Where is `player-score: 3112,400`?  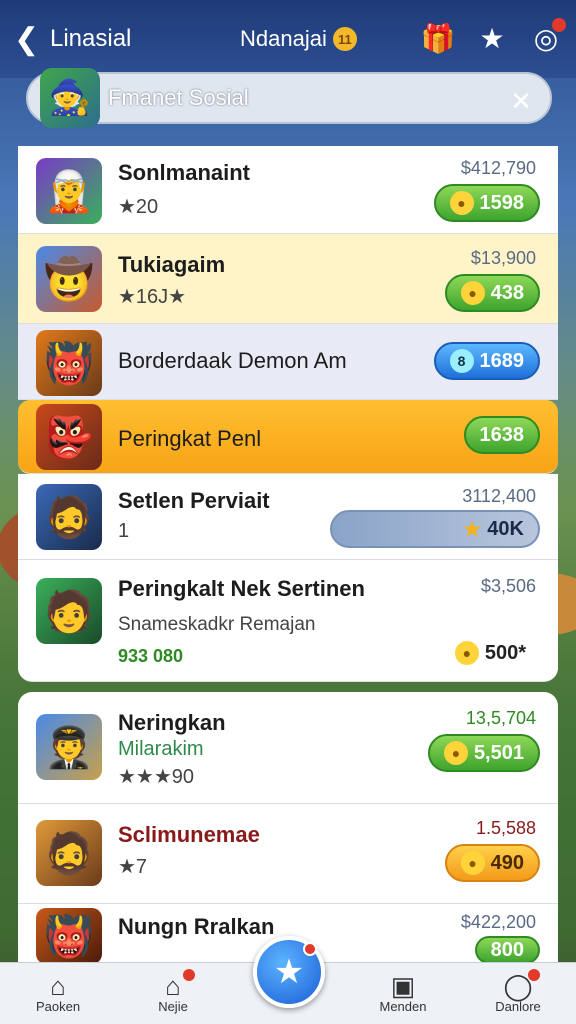
player-score: 3112,400 is located at coordinates (499, 496).